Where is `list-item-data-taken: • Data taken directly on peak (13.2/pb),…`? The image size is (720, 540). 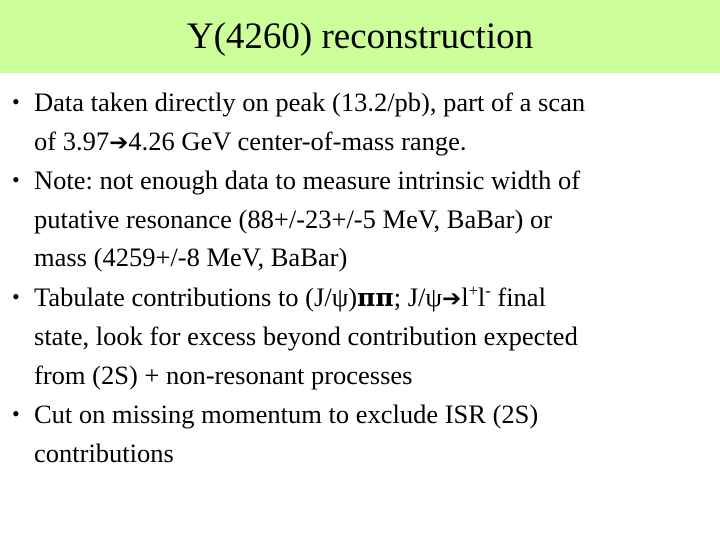 list-item-data-taken: • Data taken directly on peak (13.2/pb),… is located at coordinates (362, 121).